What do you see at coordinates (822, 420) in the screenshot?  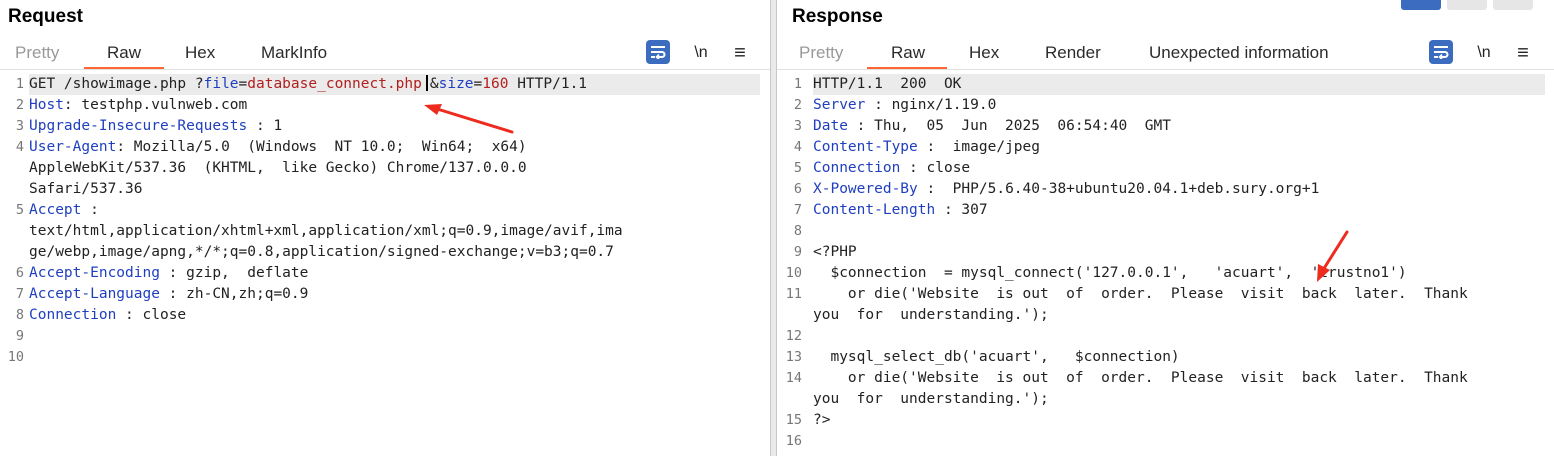 I see `body-line: ?>` at bounding box center [822, 420].